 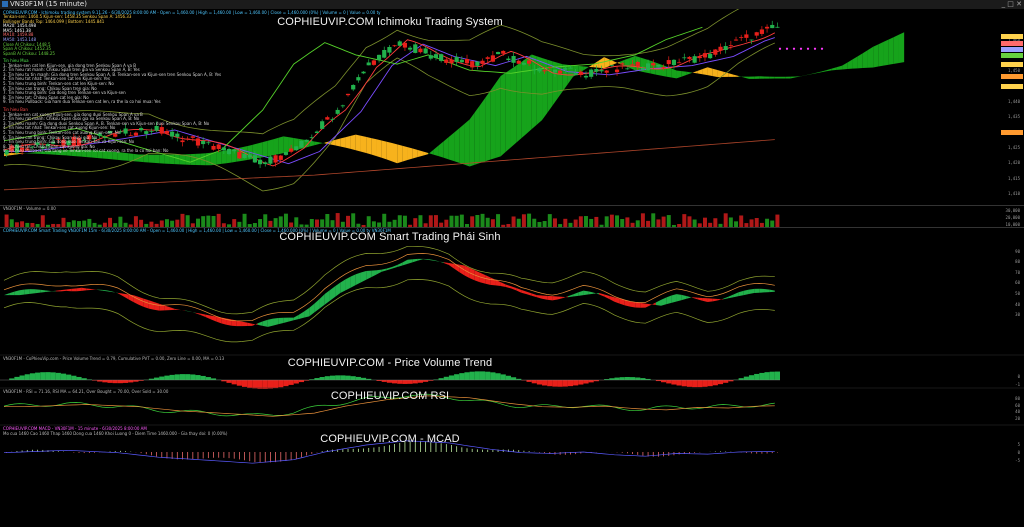 What do you see at coordinates (390, 237) in the screenshot?
I see `smart-title: COPHIEUVIP.COM Smart Trading Phái Sinh` at bounding box center [390, 237].